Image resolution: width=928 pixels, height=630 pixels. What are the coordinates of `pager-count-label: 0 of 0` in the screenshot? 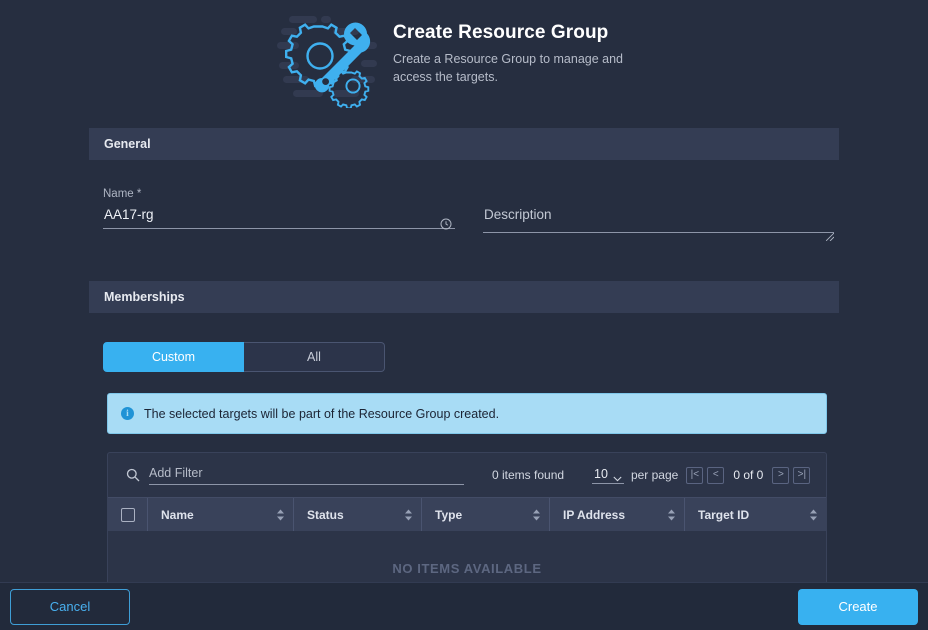 It's located at (748, 475).